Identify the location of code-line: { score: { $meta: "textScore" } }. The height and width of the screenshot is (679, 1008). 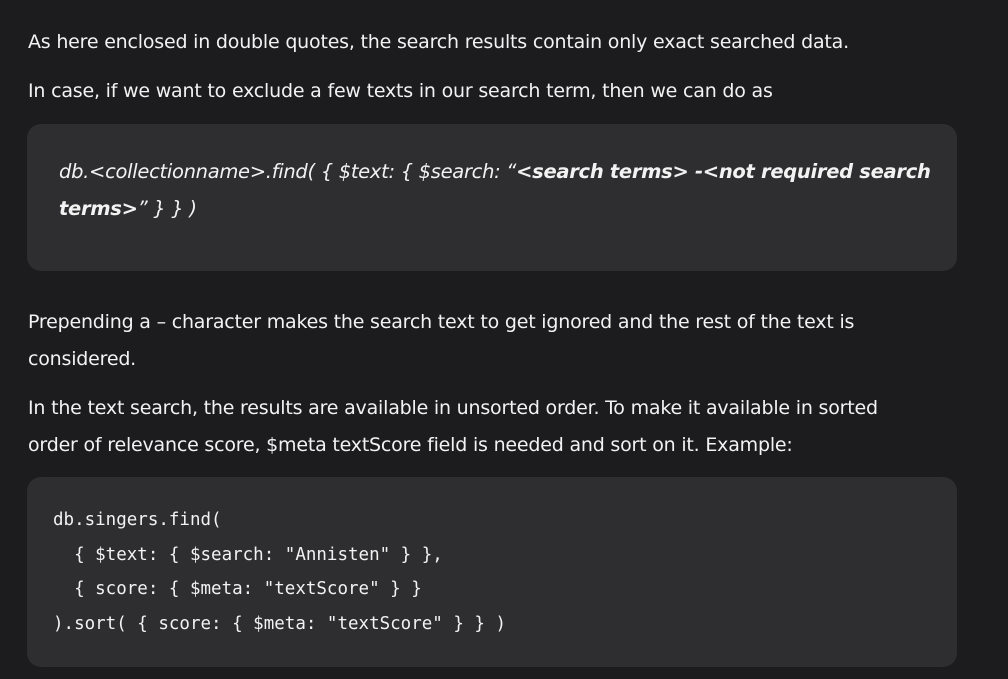
(237, 589).